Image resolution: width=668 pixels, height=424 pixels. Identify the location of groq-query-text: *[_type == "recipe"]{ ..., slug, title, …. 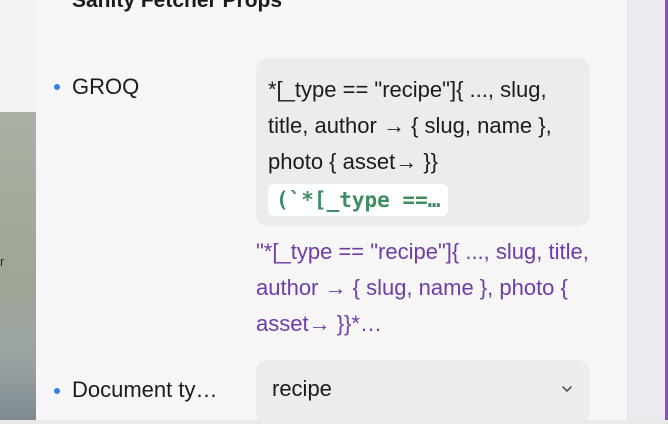
(410, 125).